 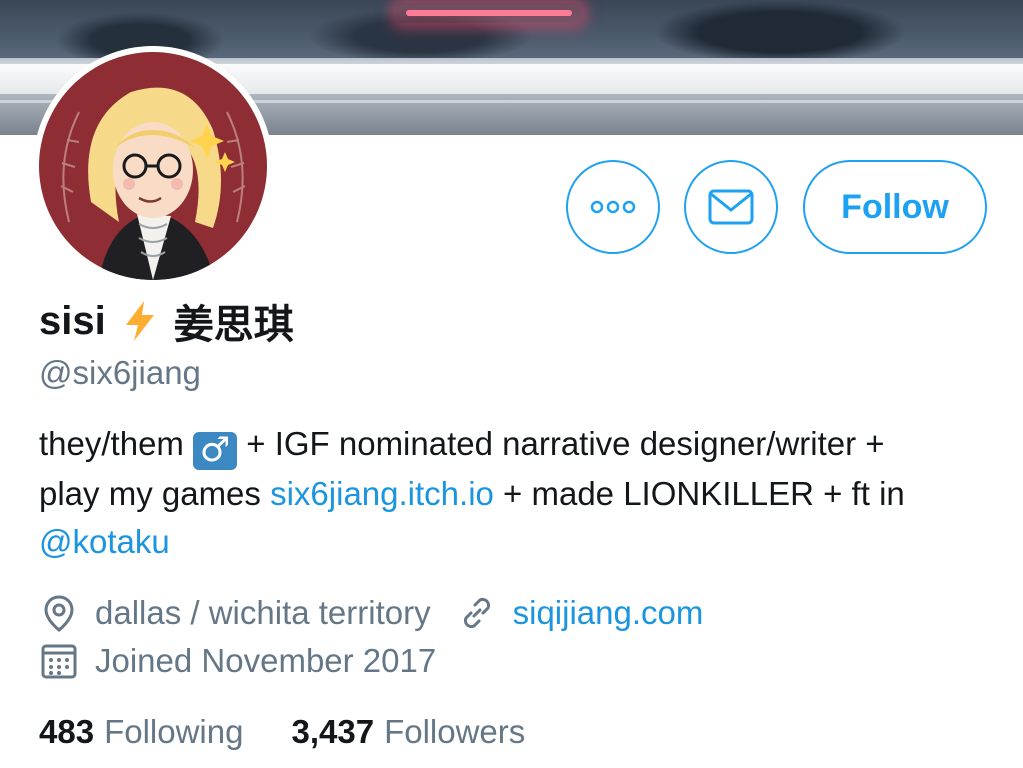 I want to click on bio-pronouns: they/them, so click(x=111, y=443).